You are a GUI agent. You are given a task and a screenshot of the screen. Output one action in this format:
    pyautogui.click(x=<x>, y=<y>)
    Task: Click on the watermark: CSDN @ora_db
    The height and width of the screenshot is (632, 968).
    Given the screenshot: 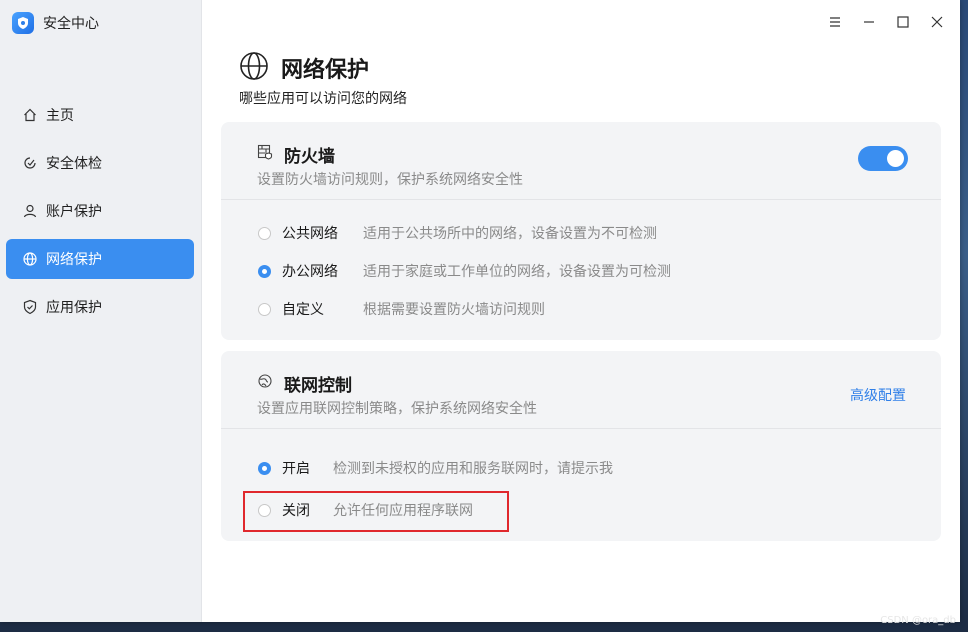 What is the action you would take?
    pyautogui.click(x=918, y=620)
    